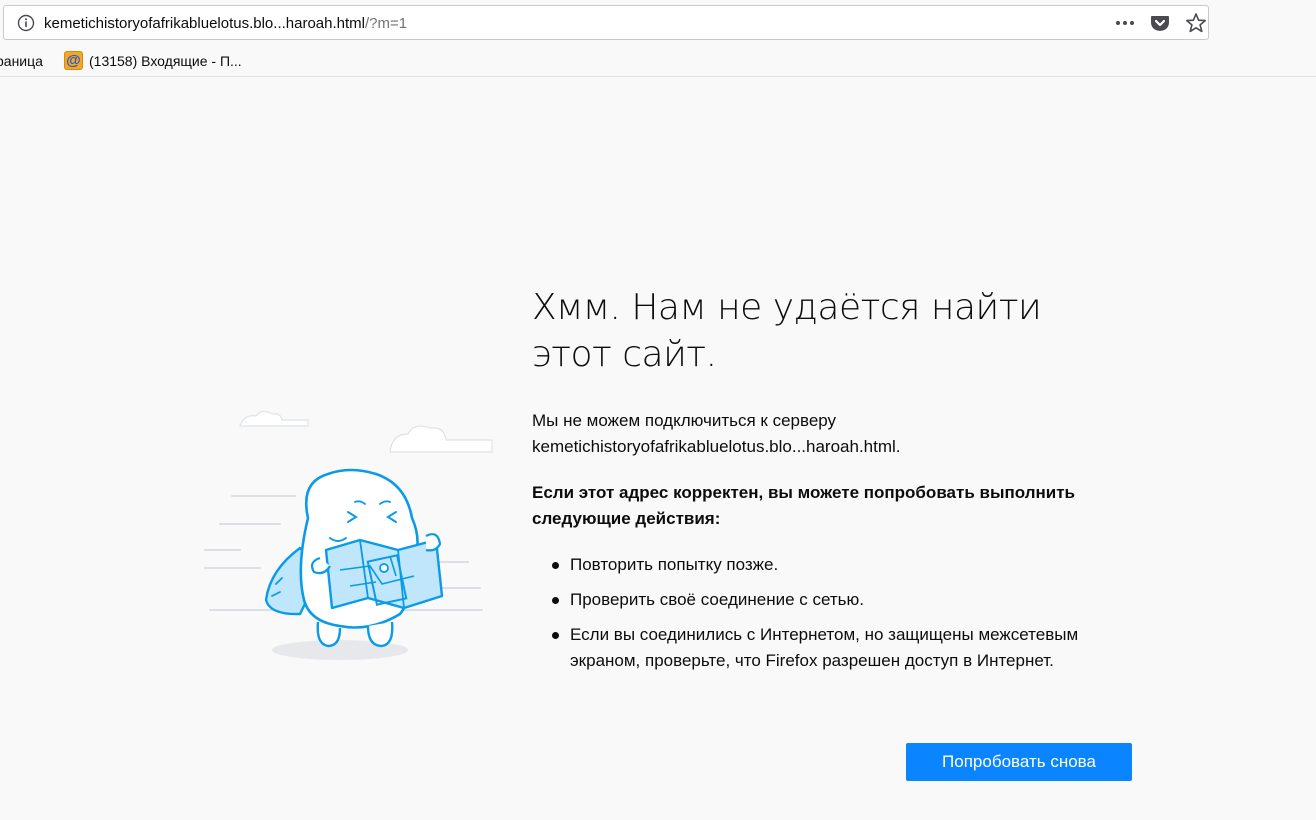  What do you see at coordinates (787, 331) in the screenshot?
I see `error-title: Хмм. Нам не удаётся найти этот сайт.` at bounding box center [787, 331].